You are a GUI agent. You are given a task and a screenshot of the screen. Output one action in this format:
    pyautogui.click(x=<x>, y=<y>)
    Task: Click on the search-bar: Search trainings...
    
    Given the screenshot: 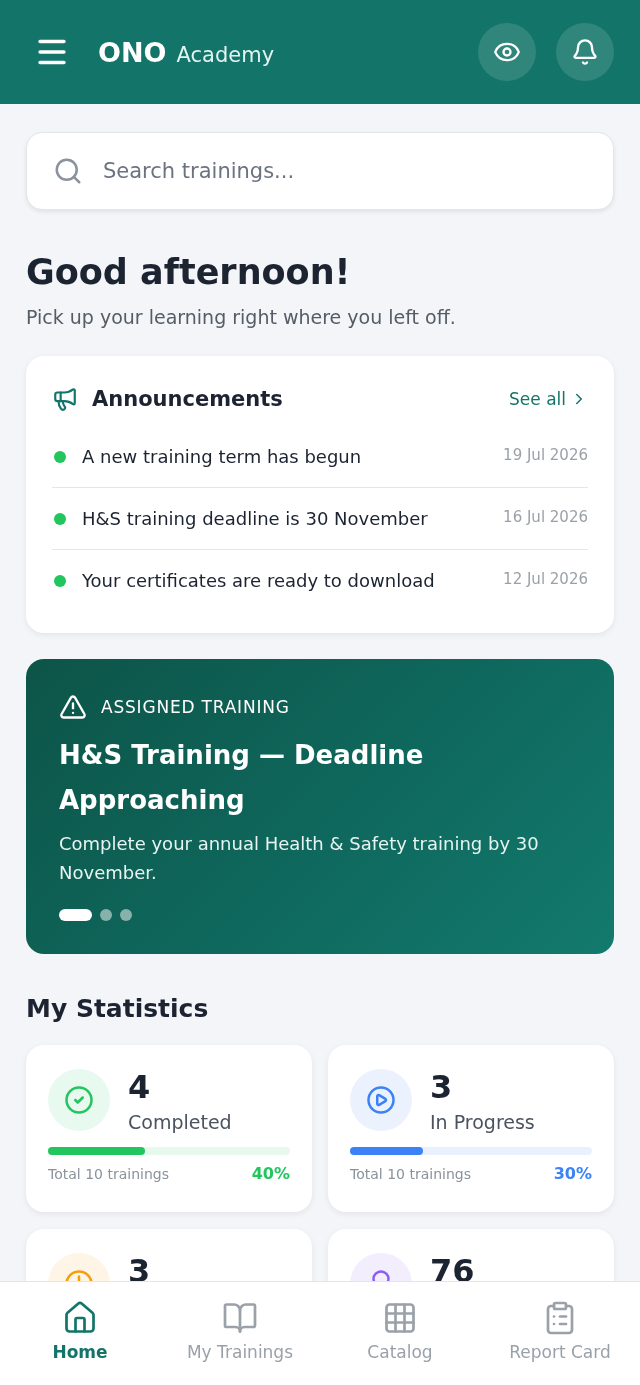 What is the action you would take?
    pyautogui.click(x=320, y=171)
    